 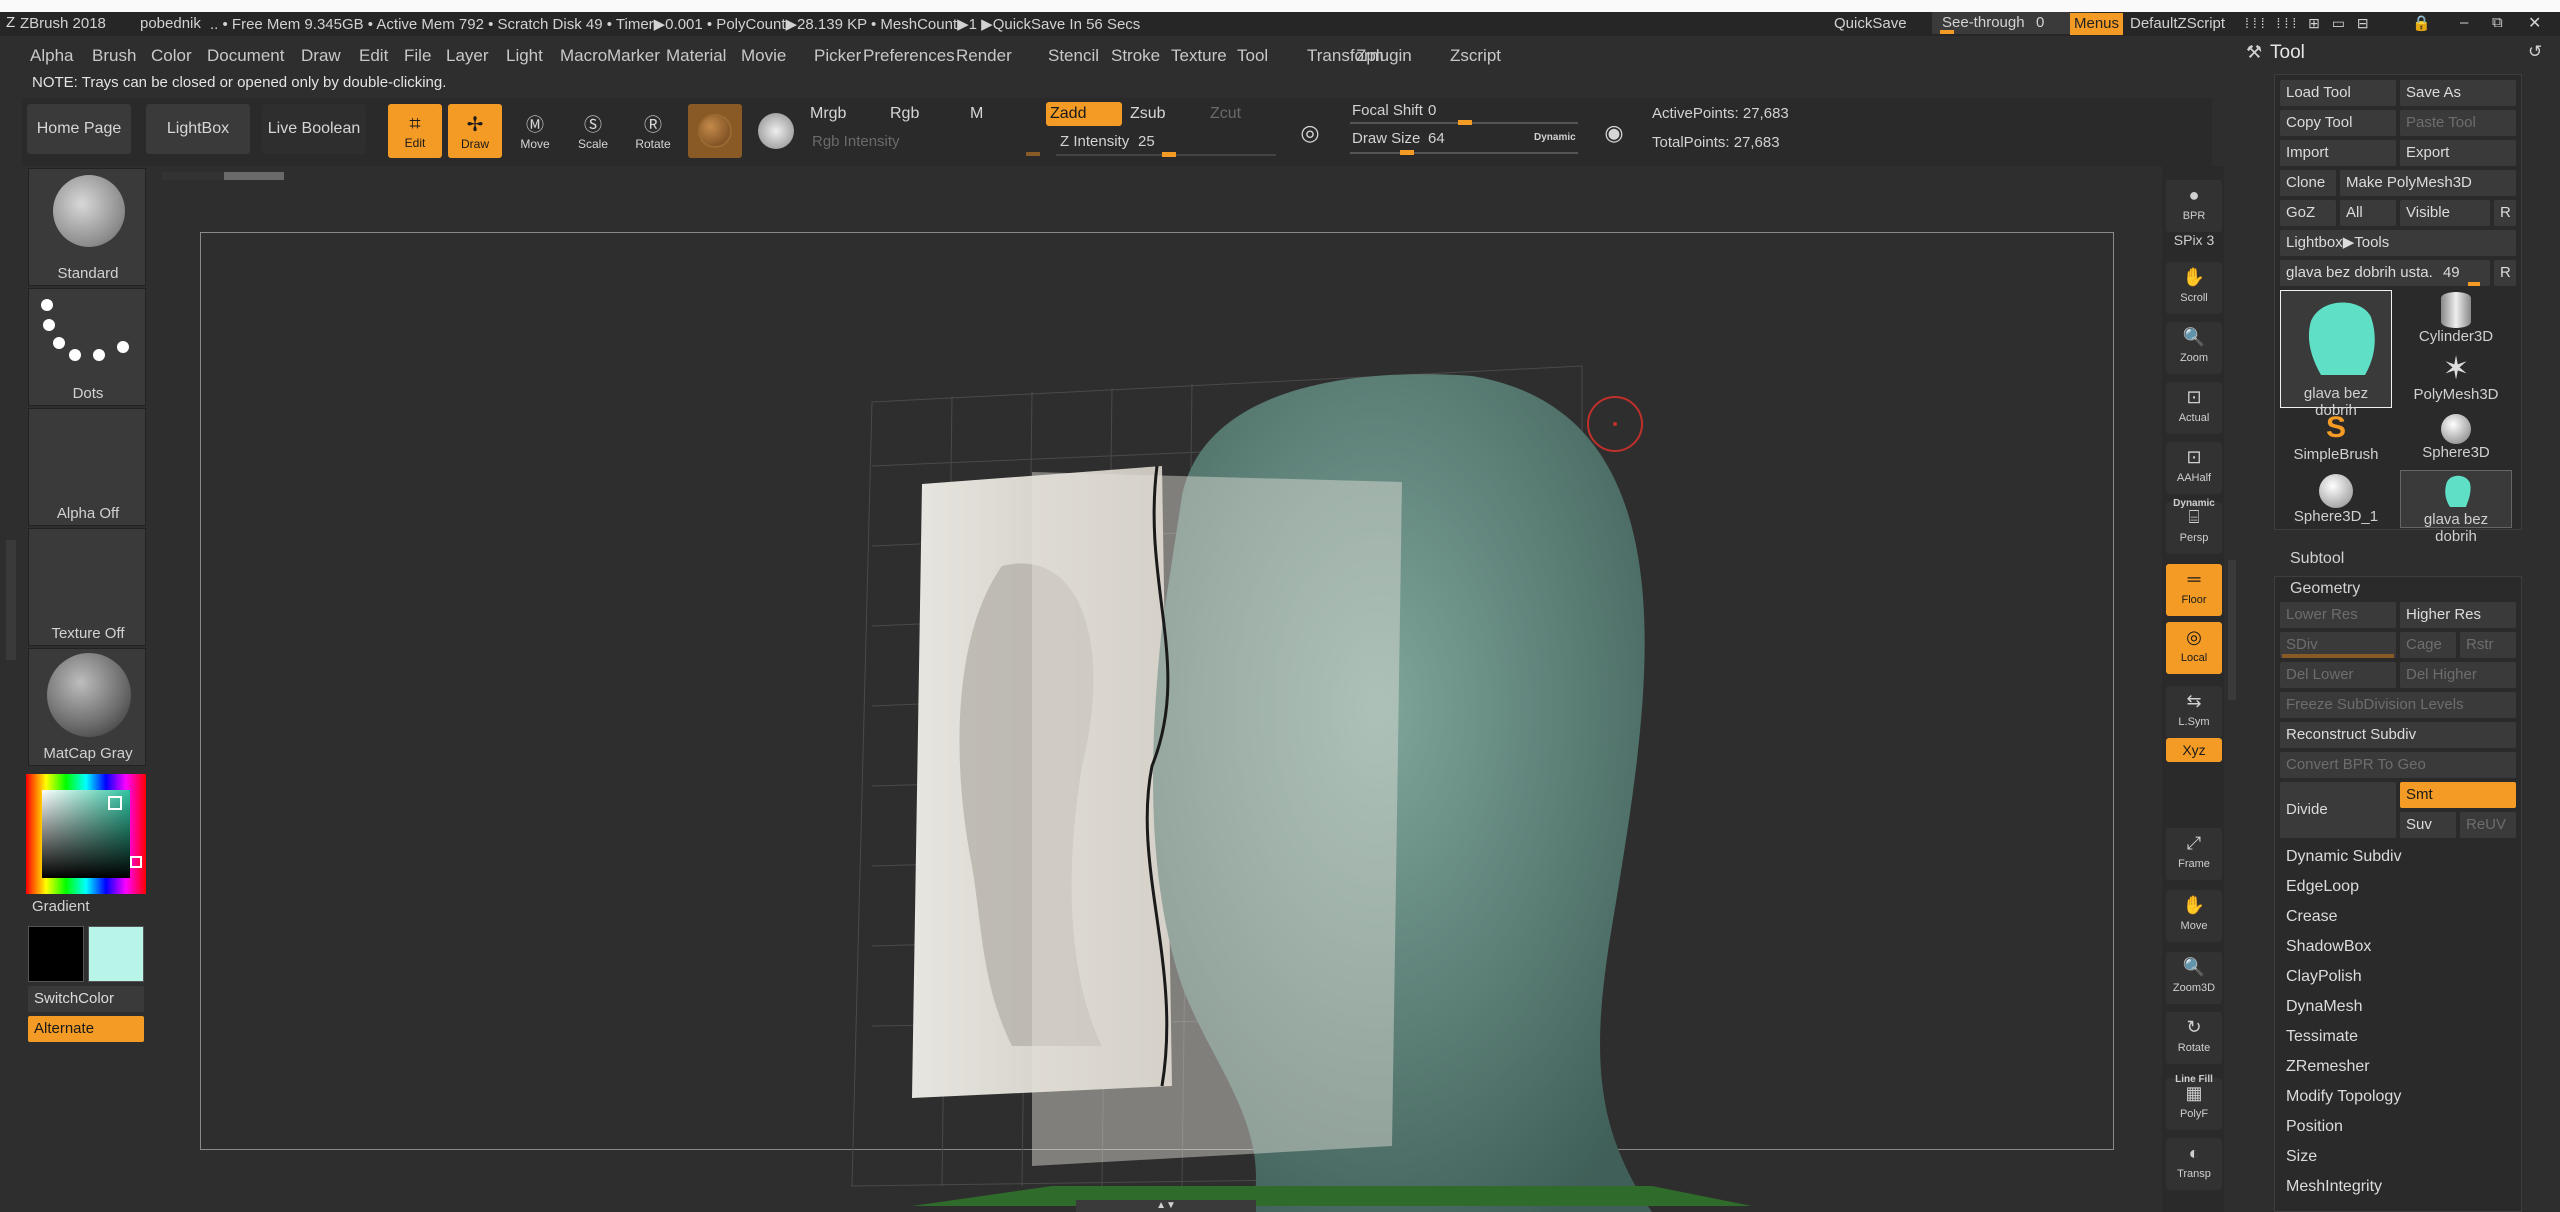 What do you see at coordinates (2012, 23) in the screenshot?
I see `see-through-slider: See-through 0` at bounding box center [2012, 23].